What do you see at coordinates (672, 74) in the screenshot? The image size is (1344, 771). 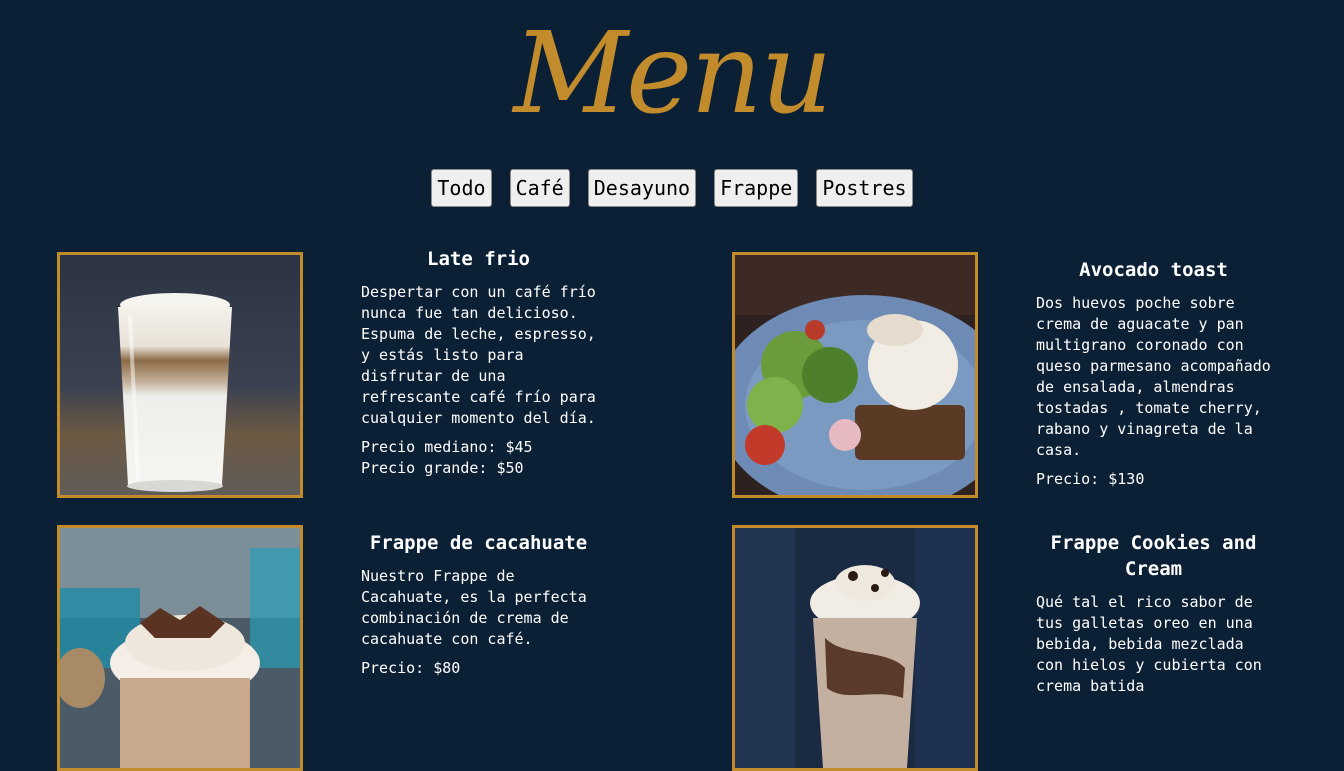 I see `page-title: Menu` at bounding box center [672, 74].